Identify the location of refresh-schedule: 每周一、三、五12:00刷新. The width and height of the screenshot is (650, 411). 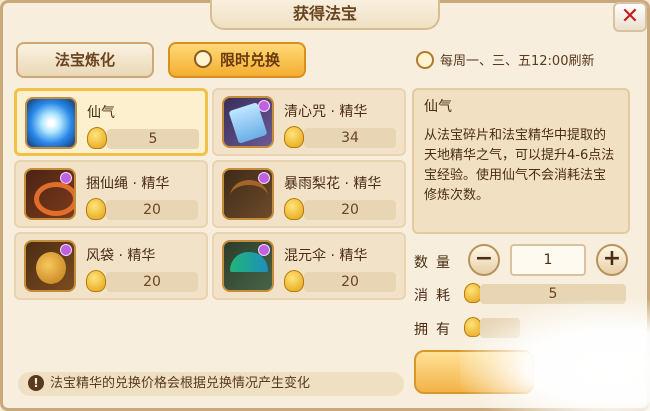
(505, 59).